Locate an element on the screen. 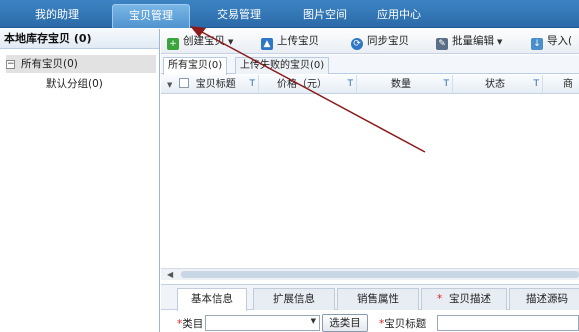 The image size is (579, 332). nav-tab-app-center: 应用中心 is located at coordinates (399, 16).